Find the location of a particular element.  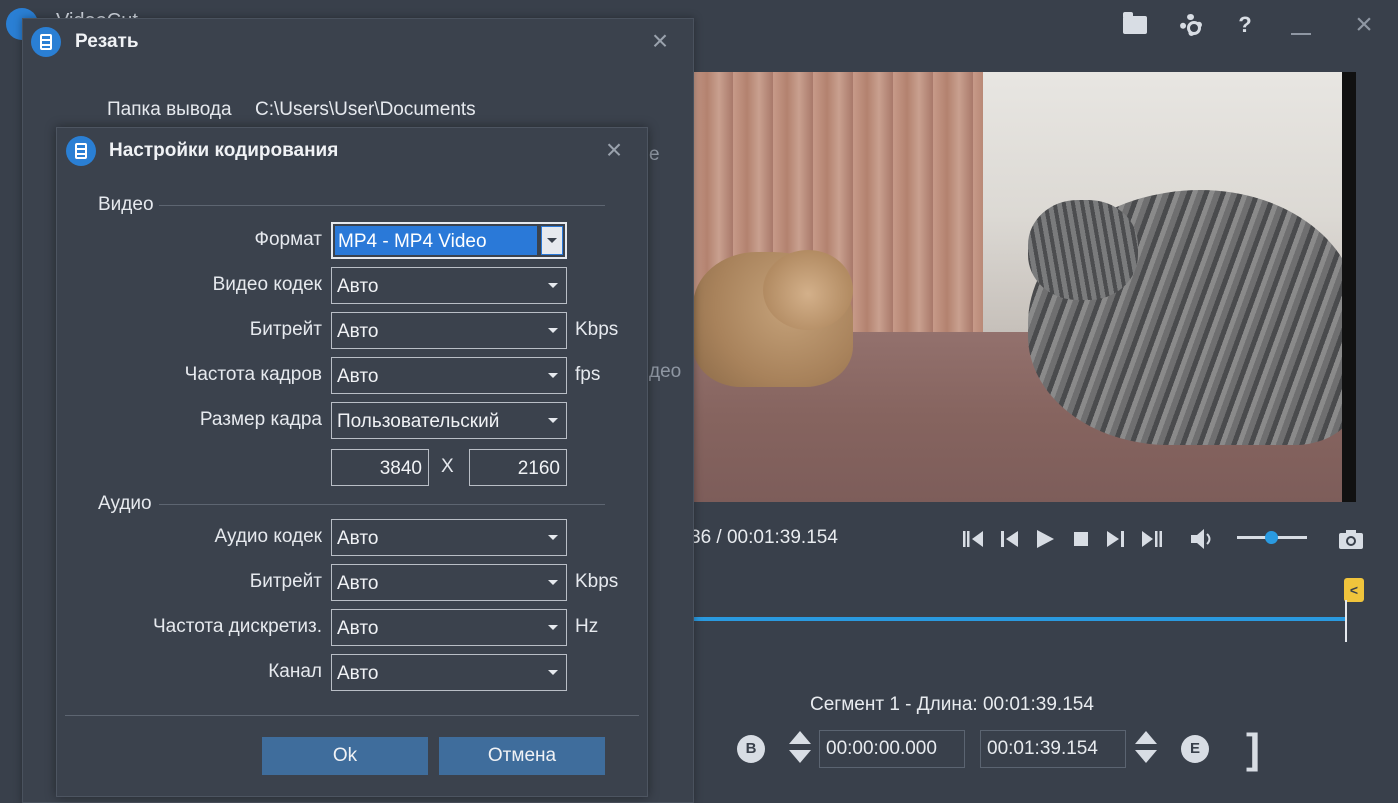

video-section-divider is located at coordinates (382, 205).